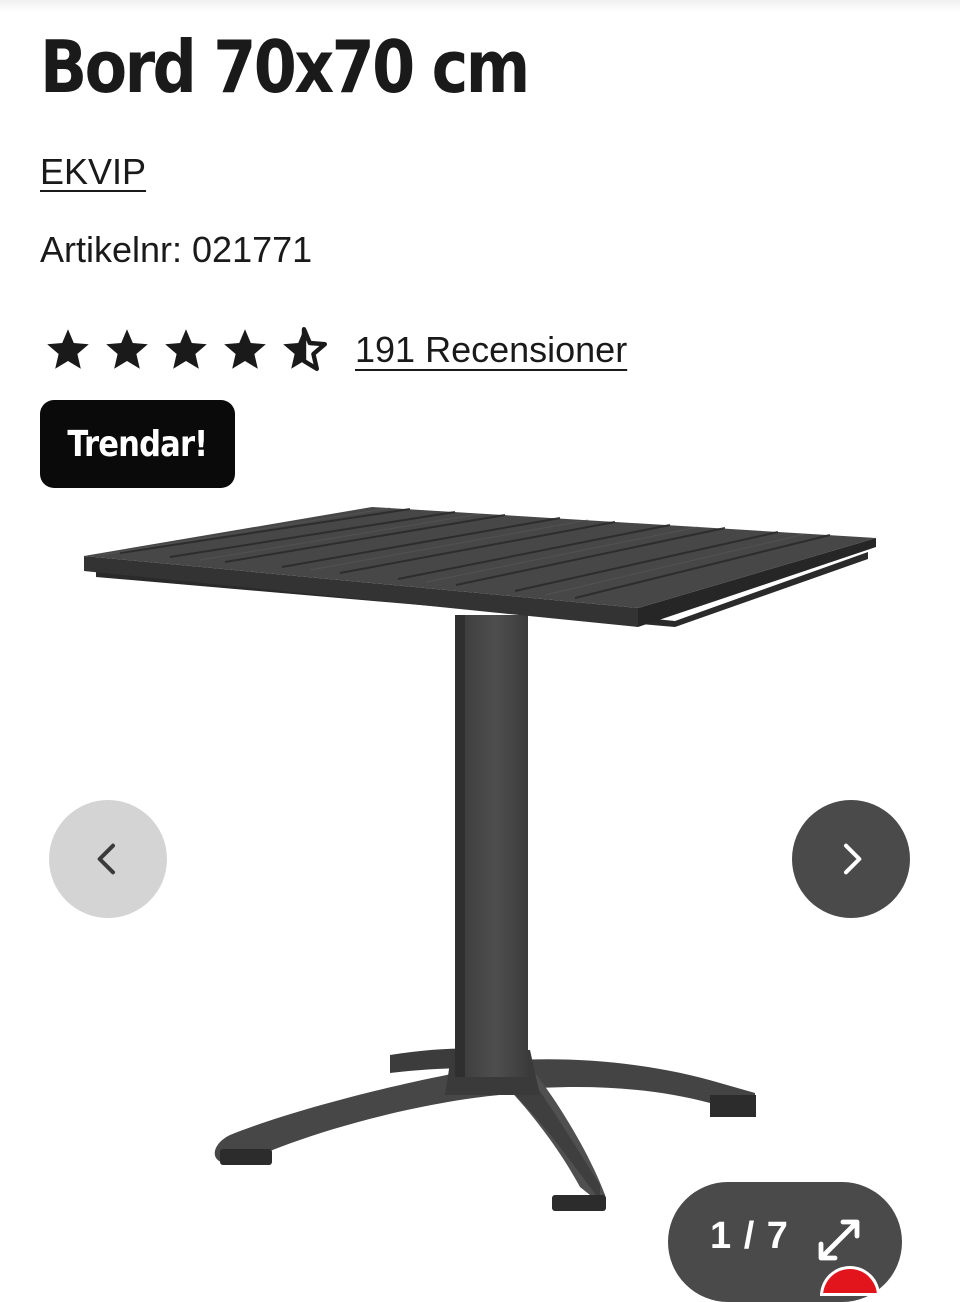 The width and height of the screenshot is (960, 1302). I want to click on product-rating: 191 Recensioner, so click(335, 350).